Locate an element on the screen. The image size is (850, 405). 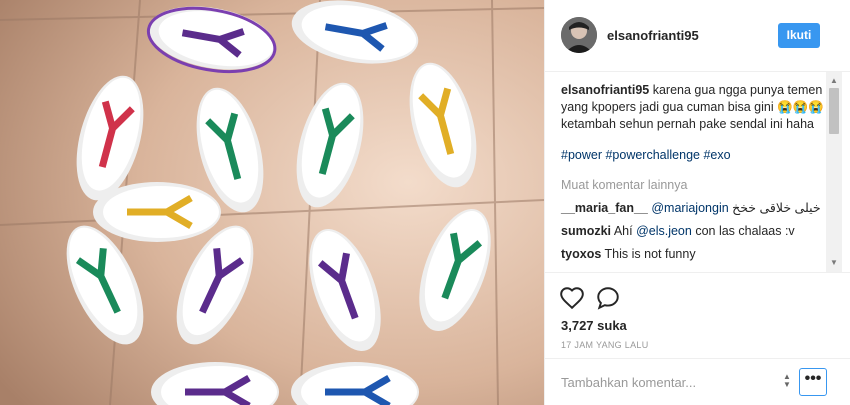
comment-text-prefix: Ahí is located at coordinates (623, 231).